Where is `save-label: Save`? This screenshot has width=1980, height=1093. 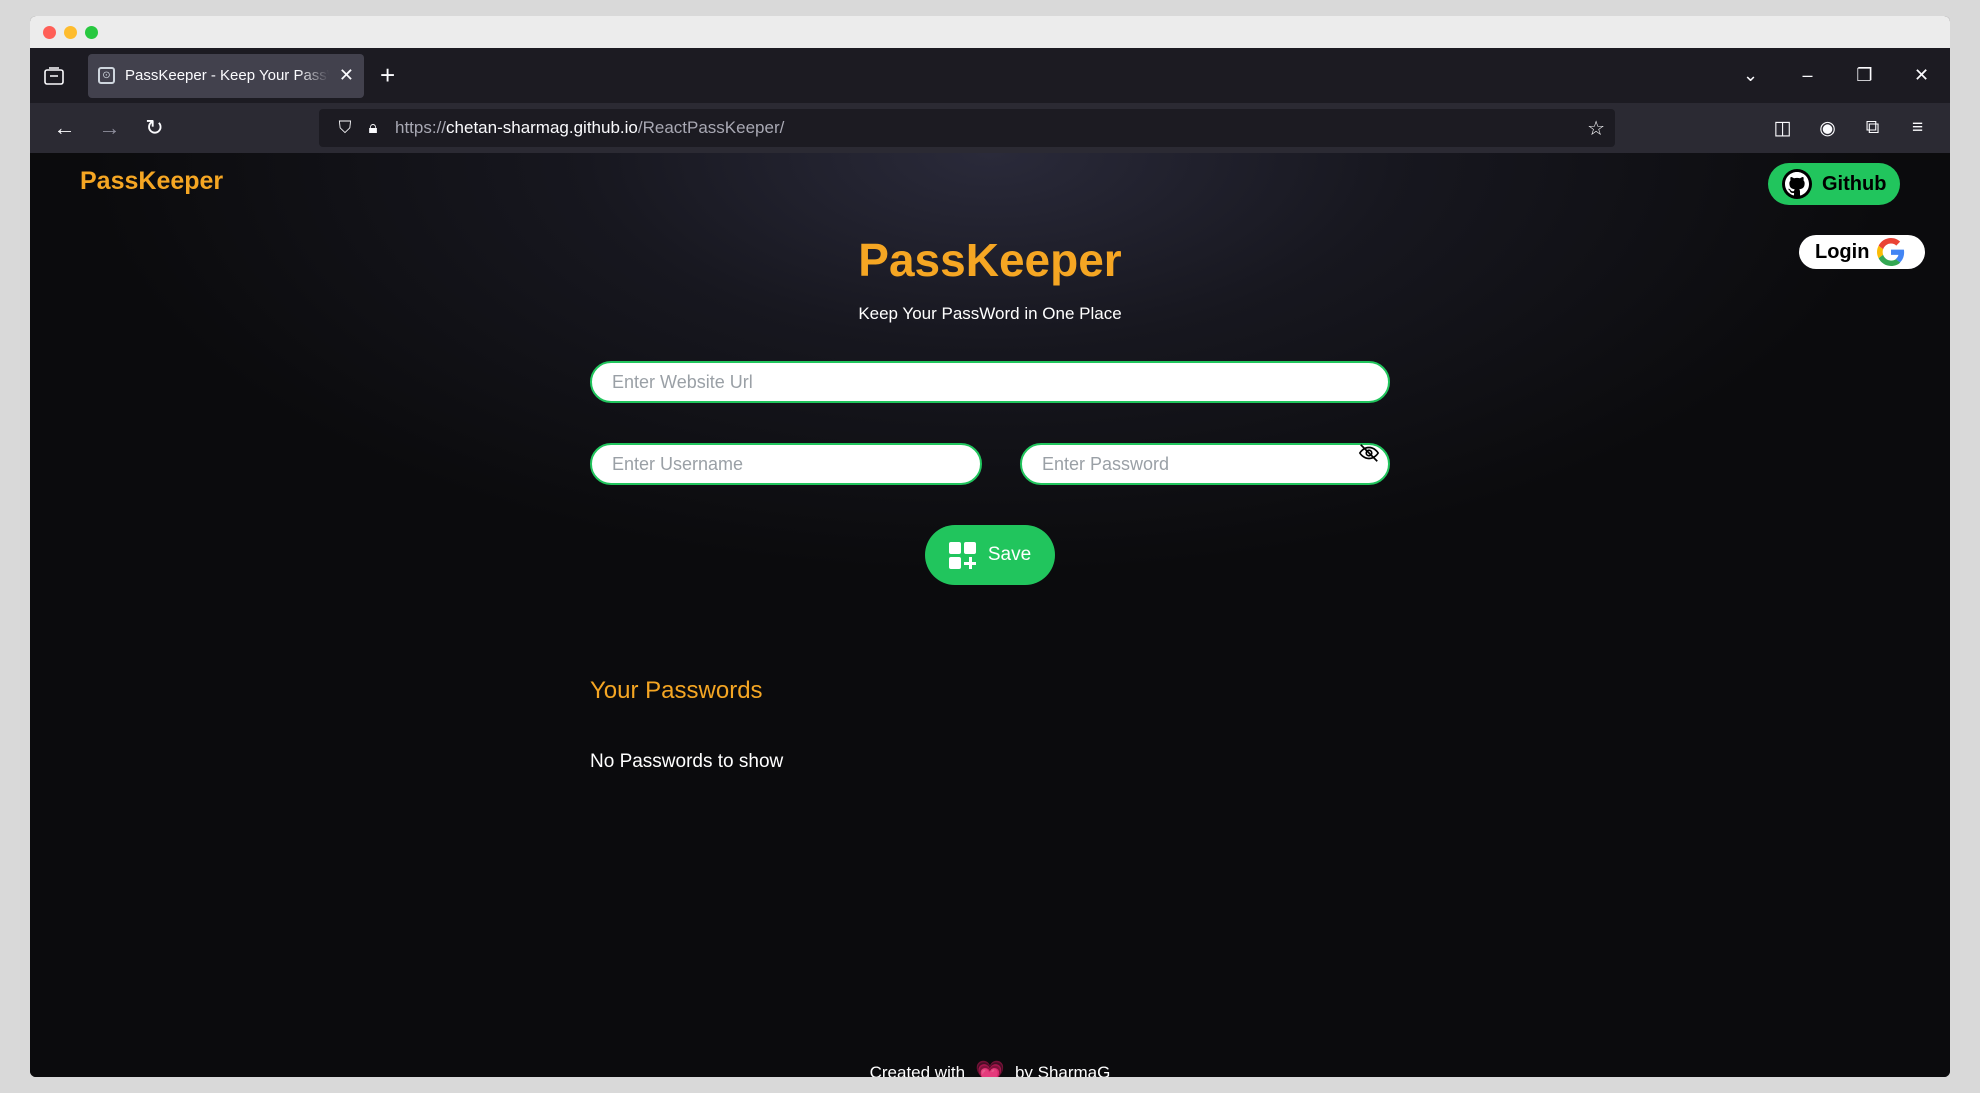 save-label: Save is located at coordinates (1009, 554).